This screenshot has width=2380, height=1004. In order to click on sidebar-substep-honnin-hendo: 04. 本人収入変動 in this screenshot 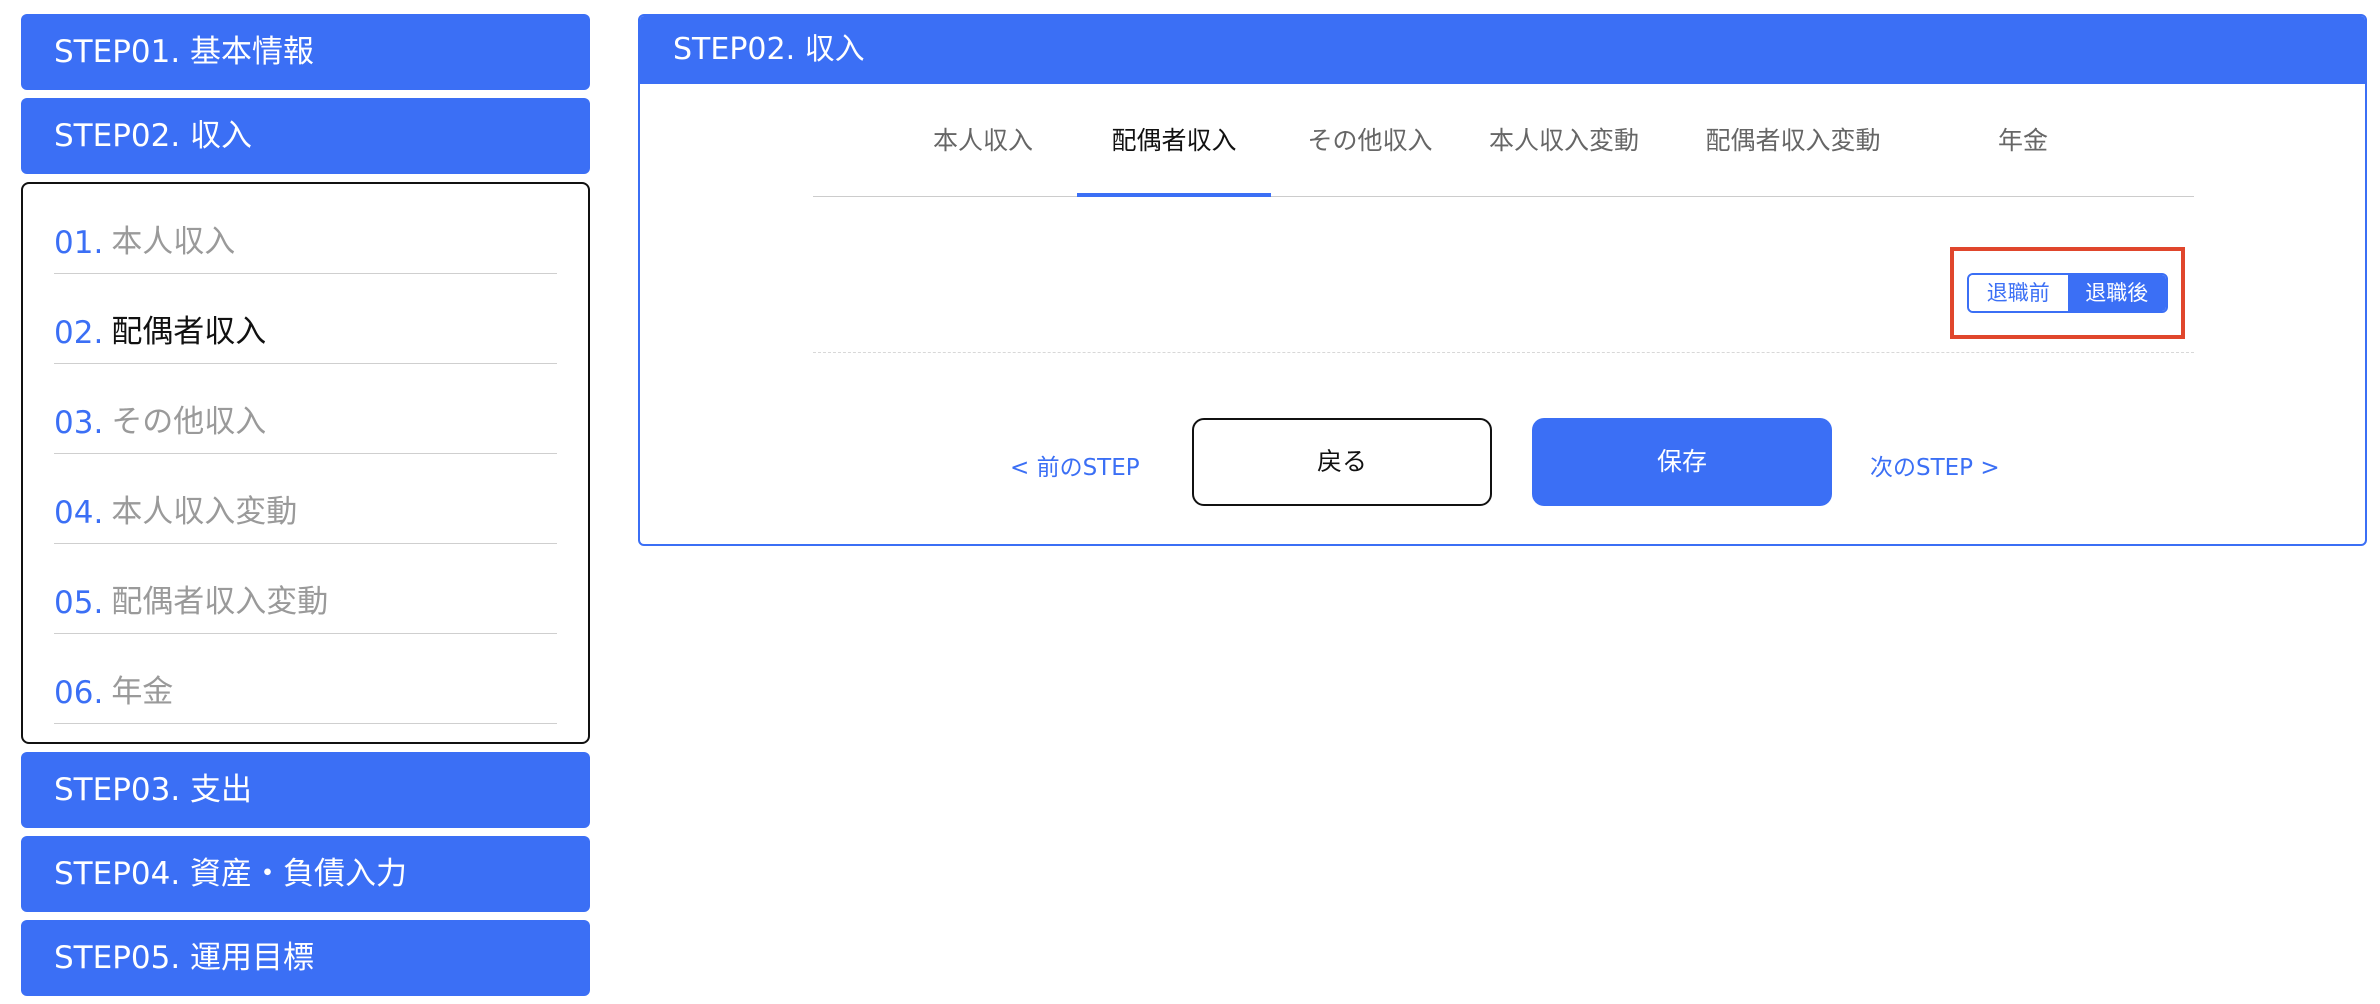, I will do `click(305, 499)`.